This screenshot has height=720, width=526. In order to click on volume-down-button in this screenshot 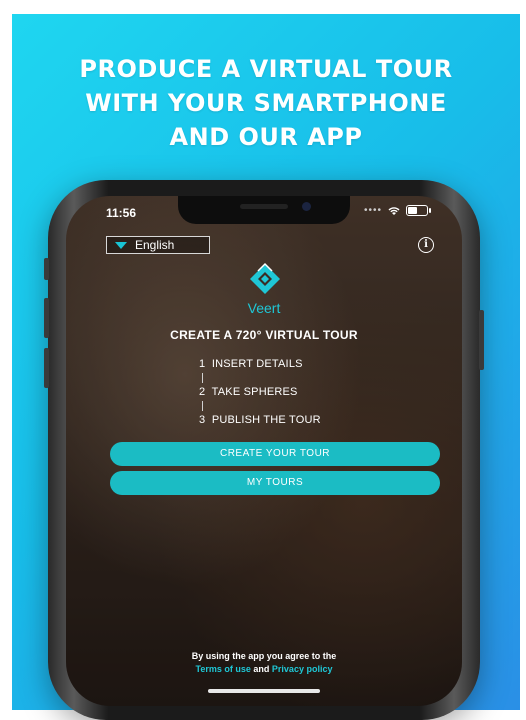, I will do `click(46, 368)`.